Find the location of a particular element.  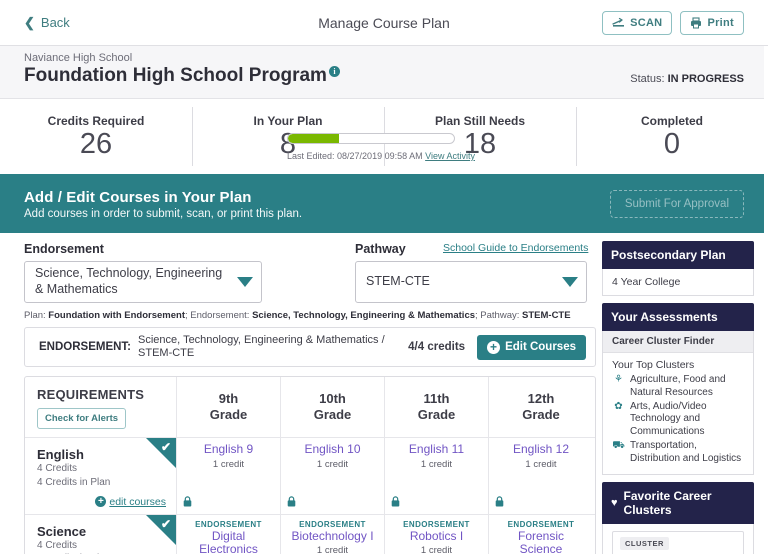

progress-bar is located at coordinates (371, 138).